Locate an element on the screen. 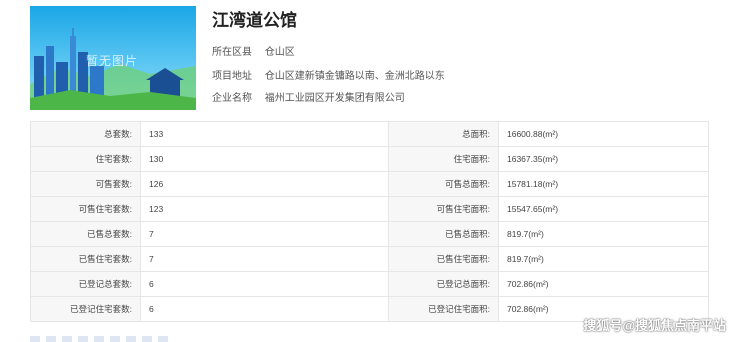 The image size is (740, 342). sold-units-label: 已售总套数: is located at coordinates (85, 234).